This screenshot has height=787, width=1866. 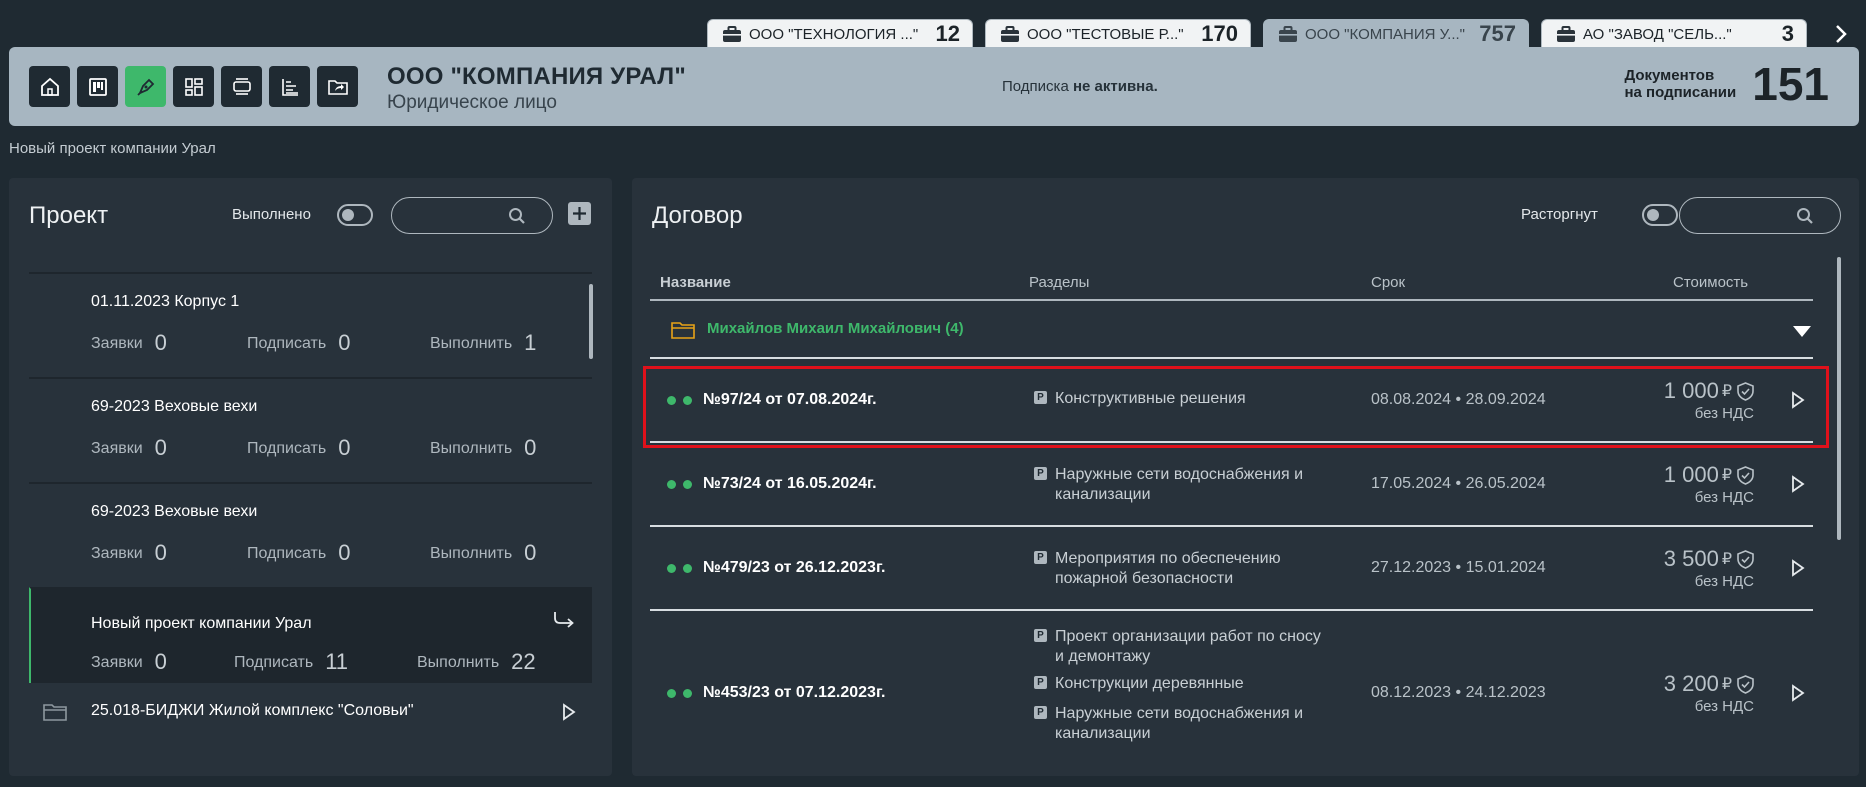 I want to click on home-button, so click(x=49, y=86).